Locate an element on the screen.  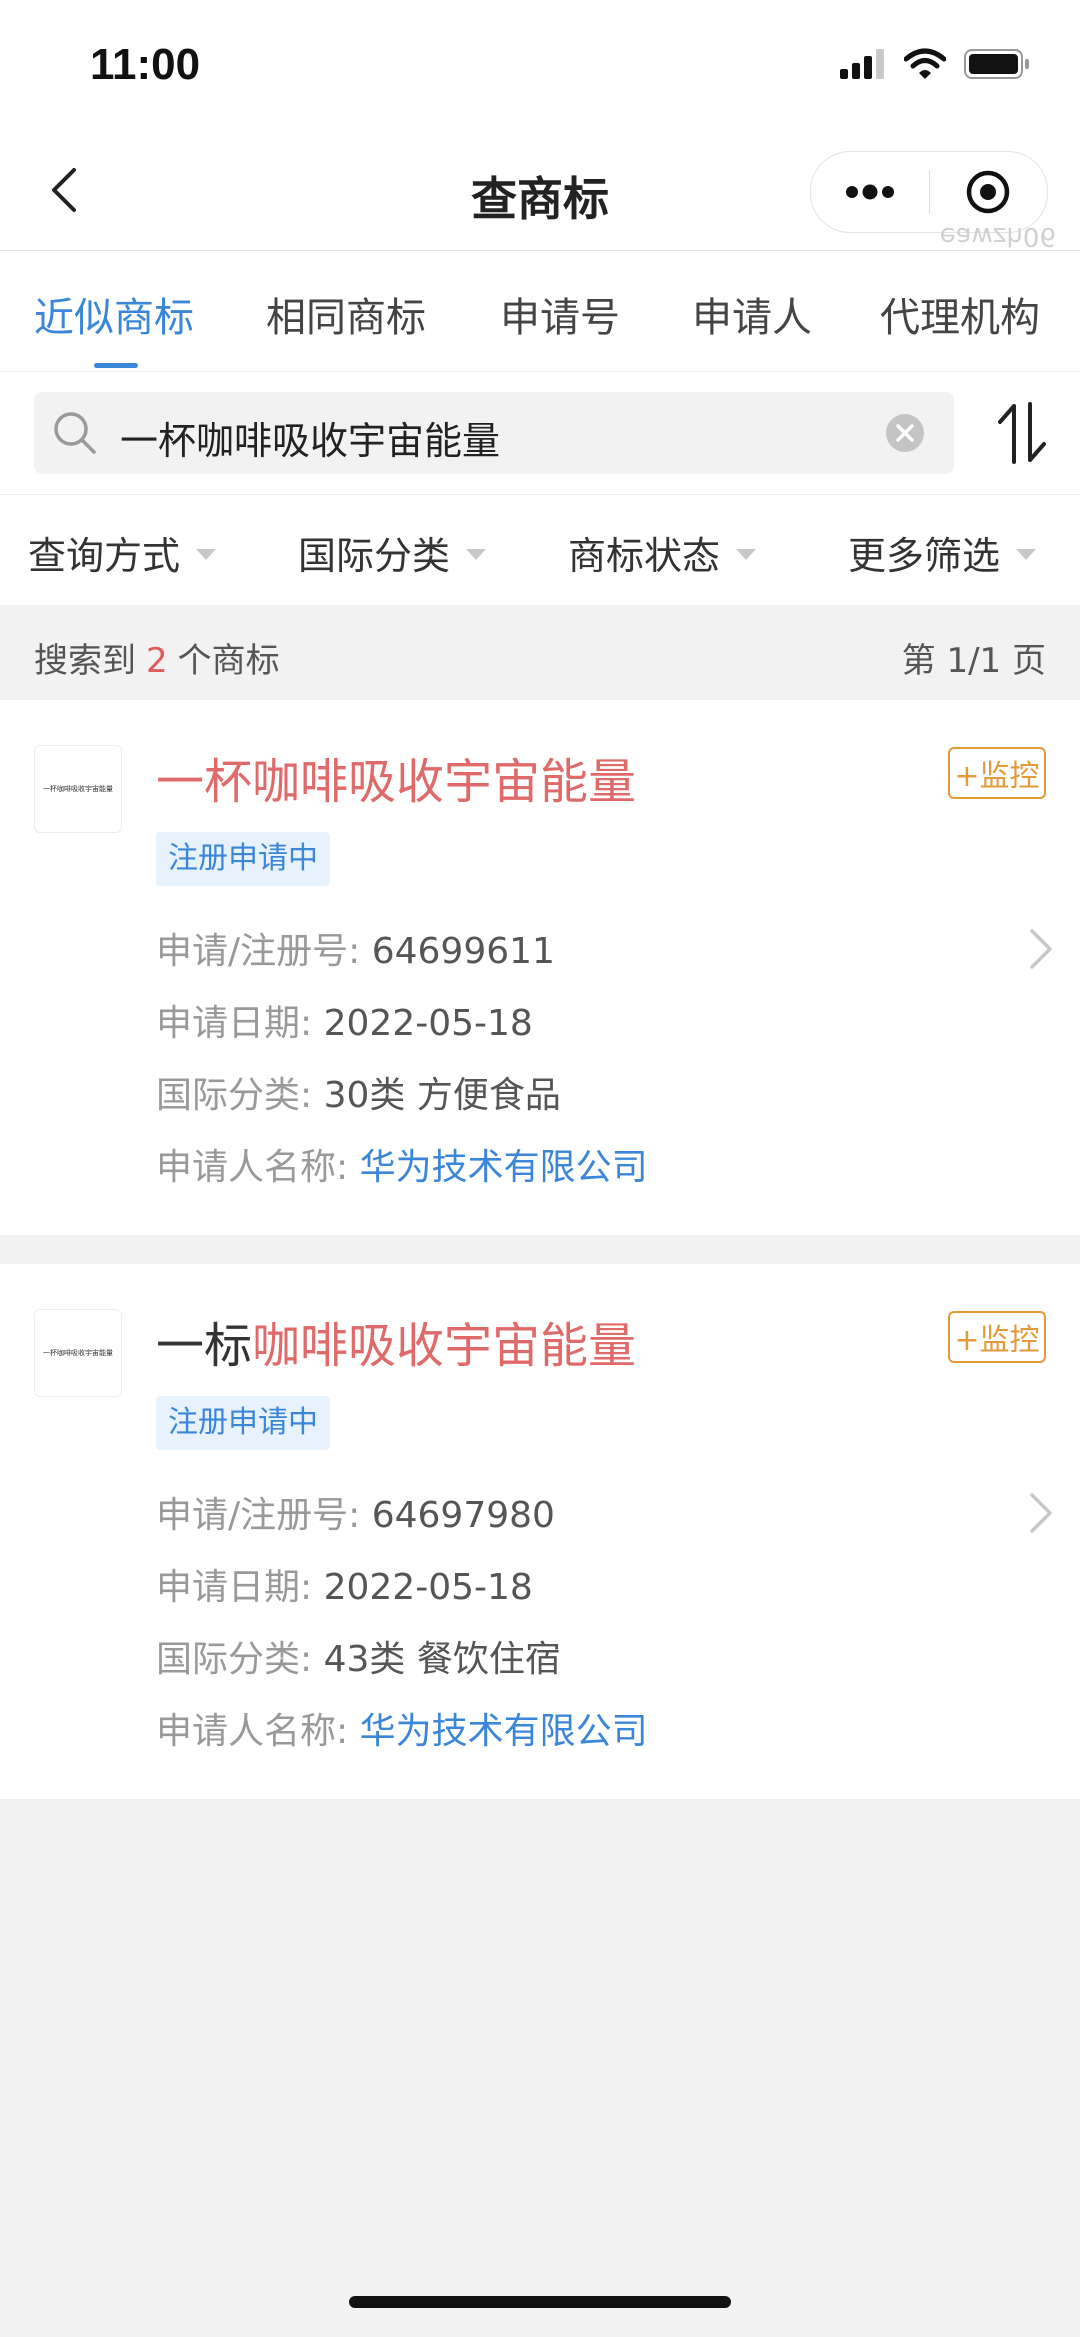
result-suffix: 个商标 is located at coordinates (228, 661).